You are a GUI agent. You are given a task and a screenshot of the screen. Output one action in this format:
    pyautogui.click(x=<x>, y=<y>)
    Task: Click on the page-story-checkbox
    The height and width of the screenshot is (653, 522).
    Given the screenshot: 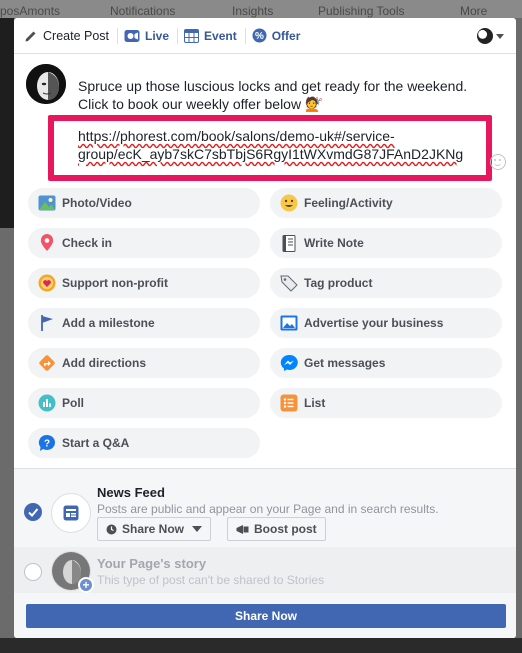 What is the action you would take?
    pyautogui.click(x=33, y=572)
    